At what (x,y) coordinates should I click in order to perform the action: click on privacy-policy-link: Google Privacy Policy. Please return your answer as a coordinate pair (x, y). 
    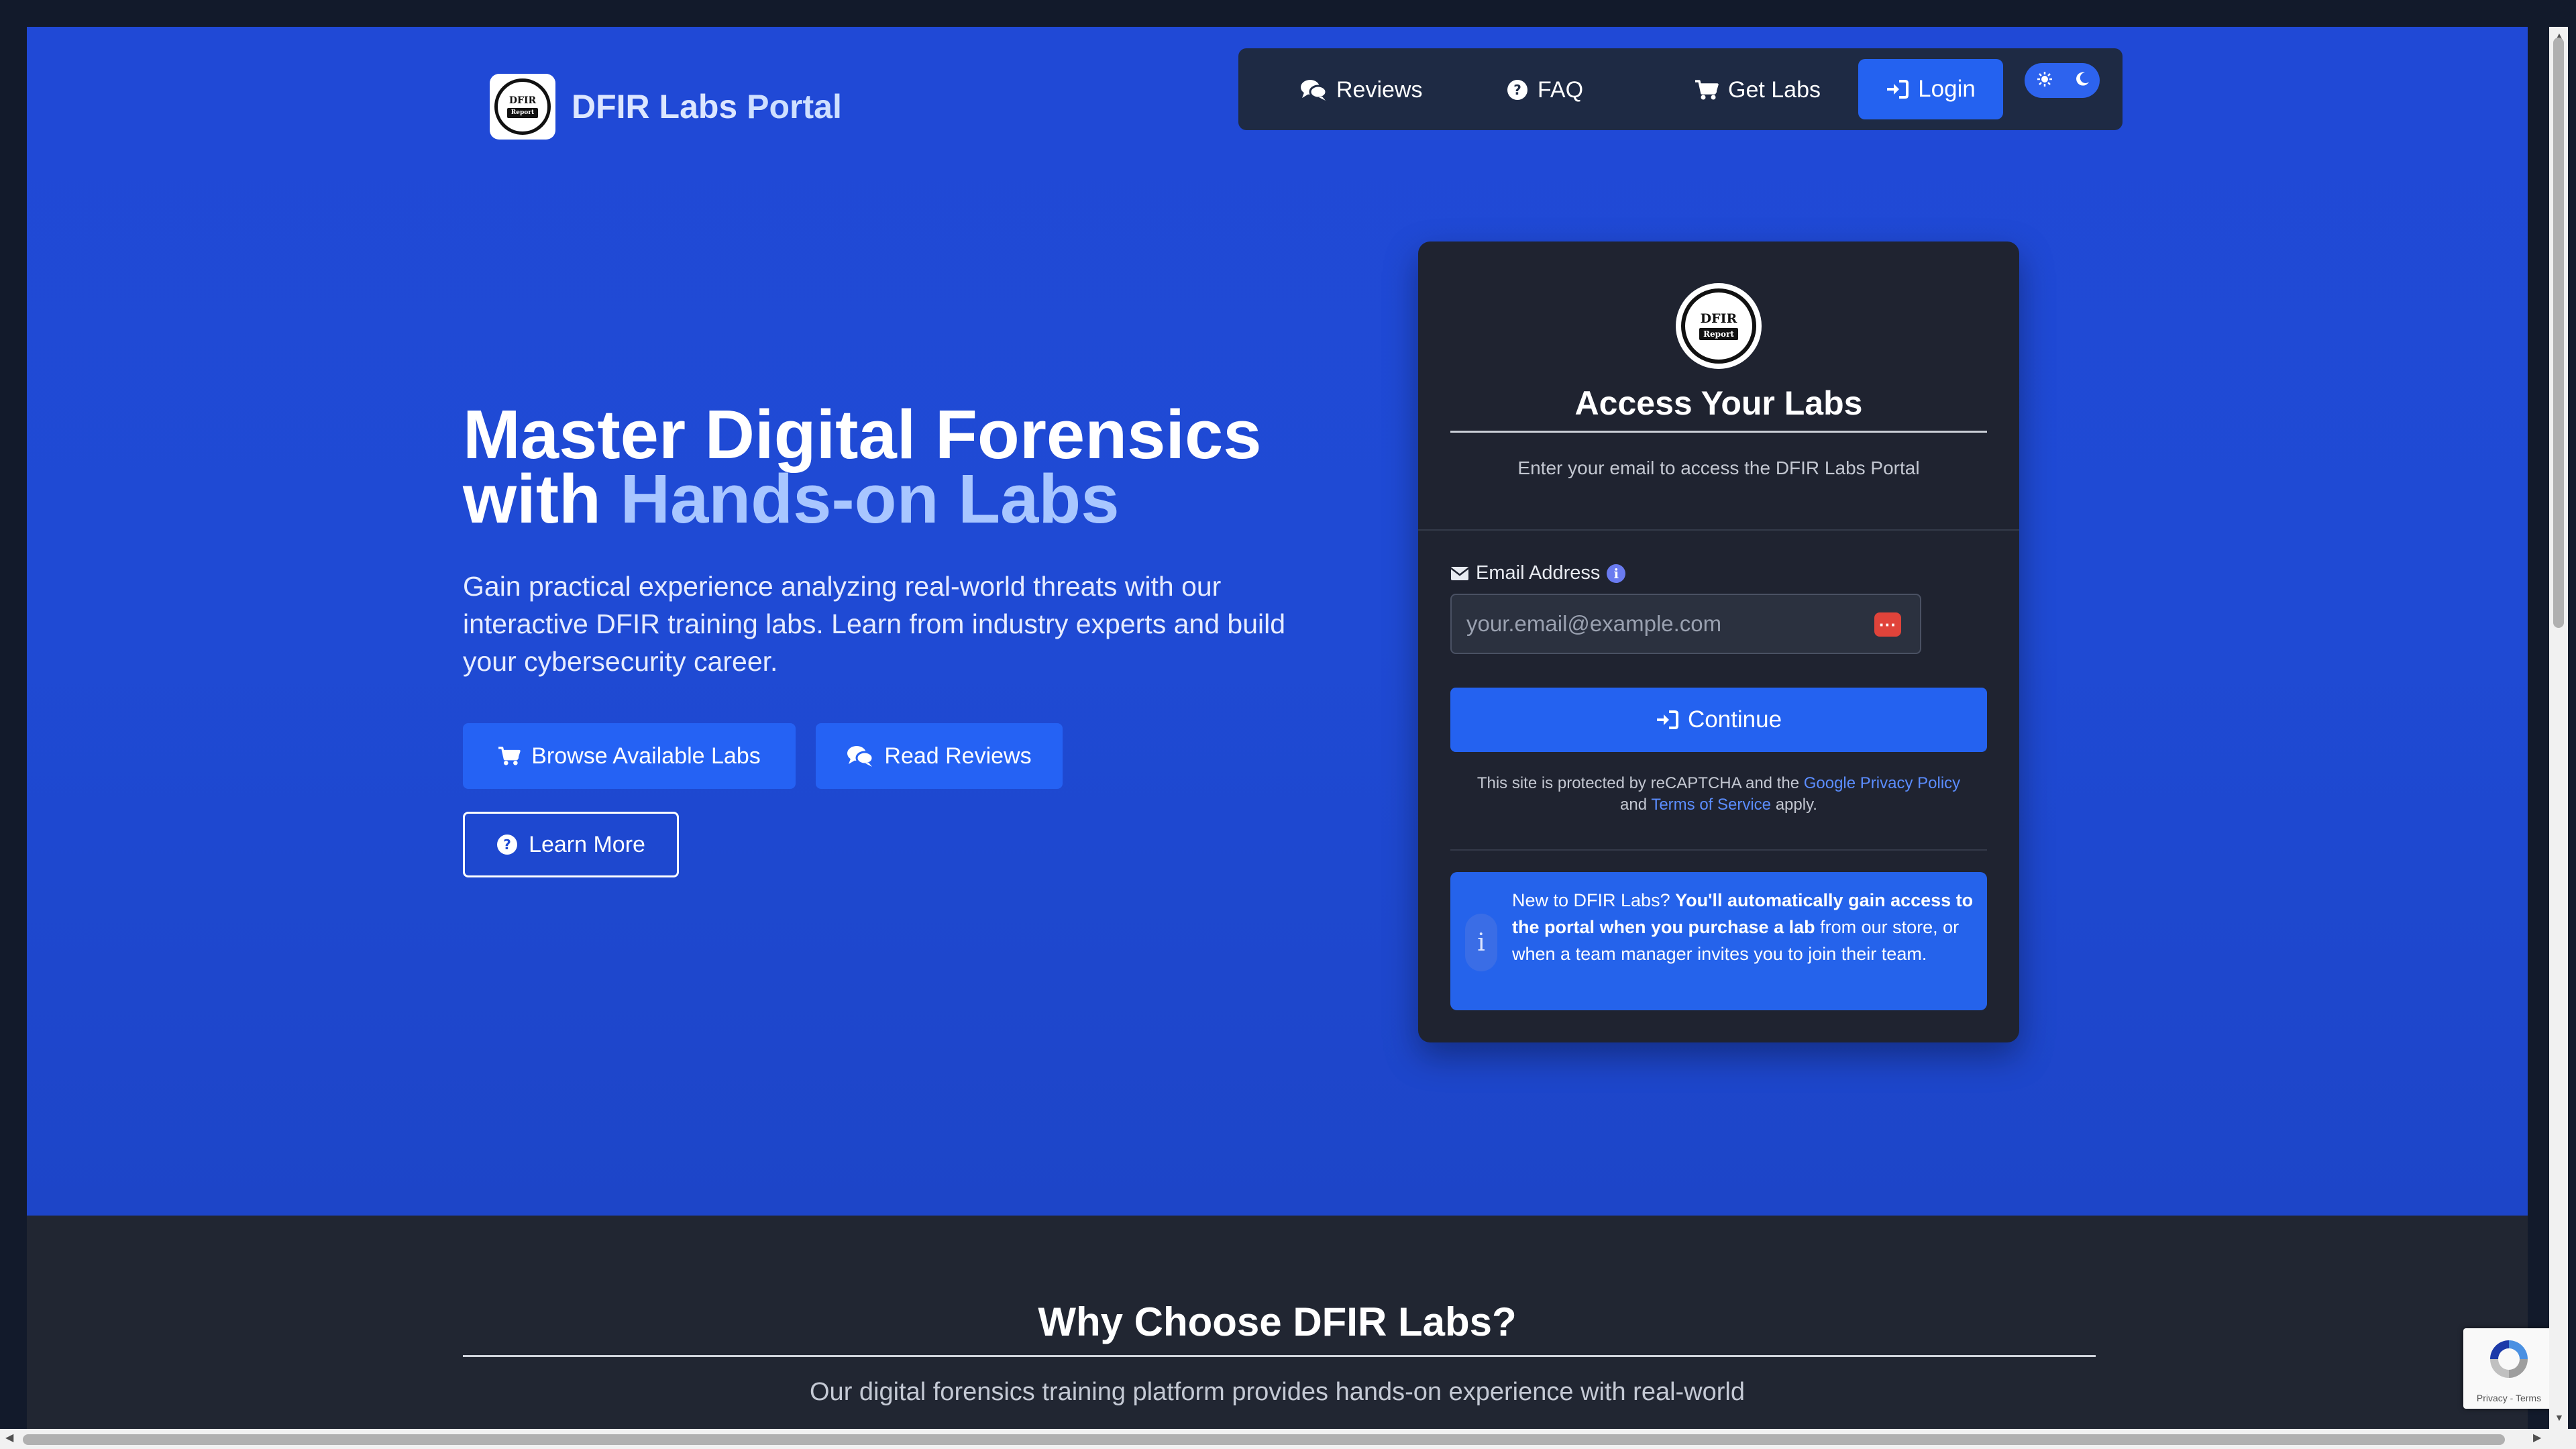
    Looking at the image, I should click on (1882, 783).